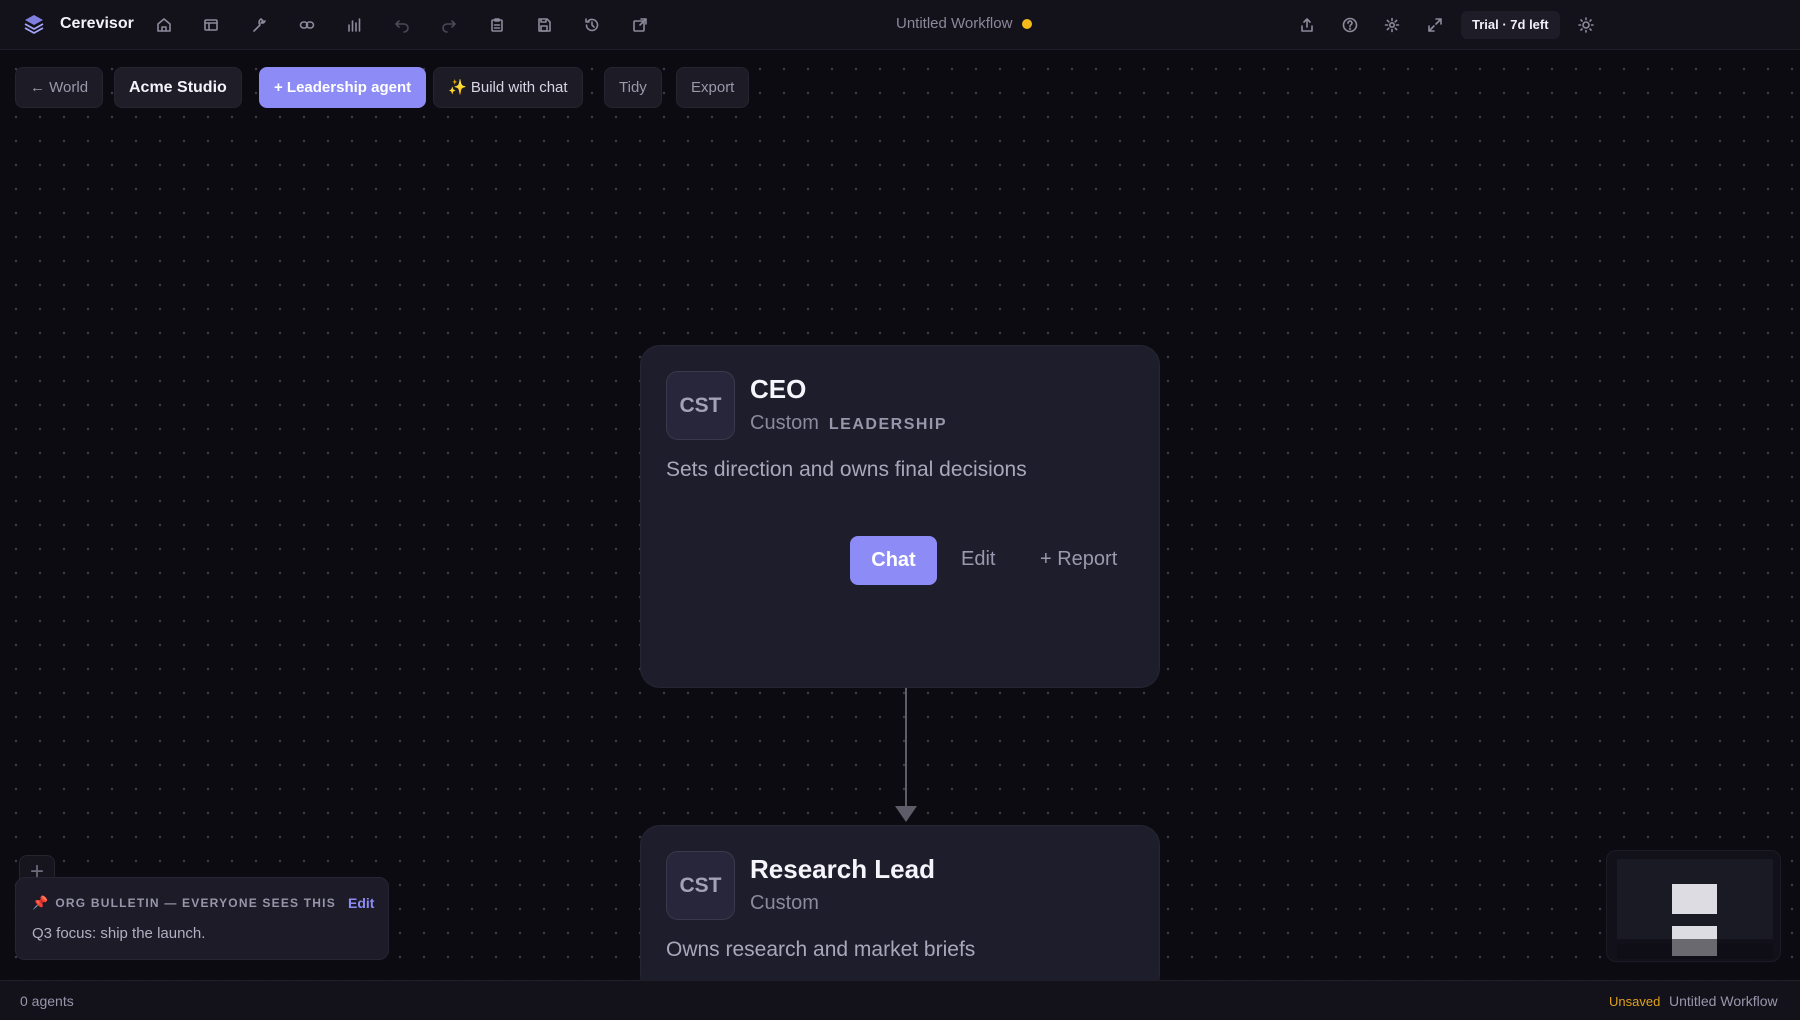  I want to click on pin-icon: 📌, so click(41, 902).